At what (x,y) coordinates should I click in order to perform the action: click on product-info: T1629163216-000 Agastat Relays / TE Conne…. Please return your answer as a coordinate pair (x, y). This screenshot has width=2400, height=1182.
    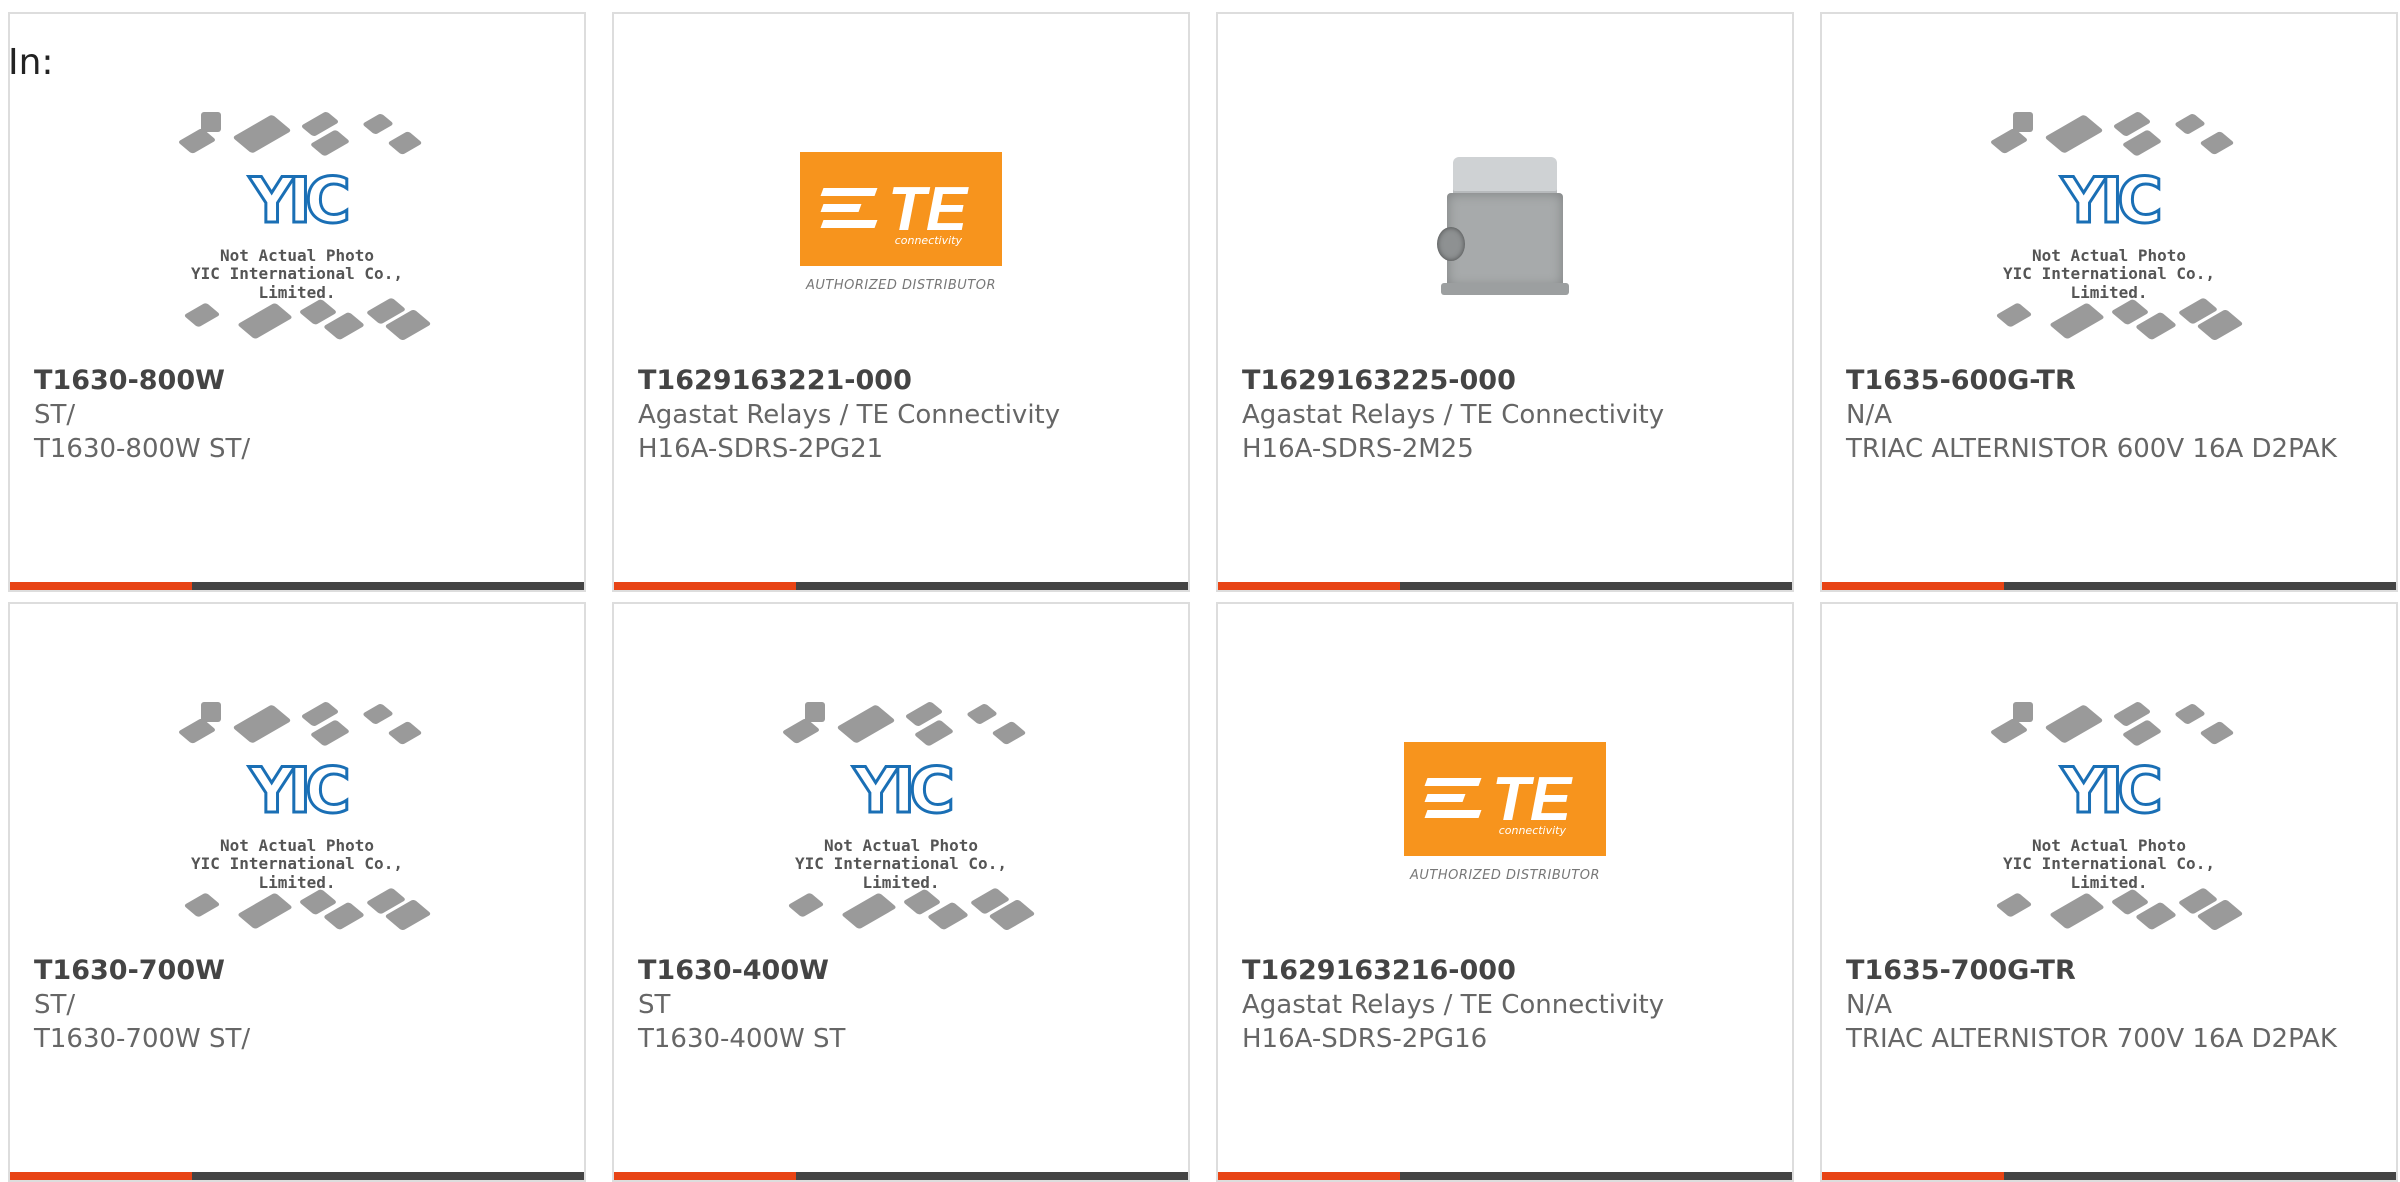
    Looking at the image, I should click on (1505, 1005).